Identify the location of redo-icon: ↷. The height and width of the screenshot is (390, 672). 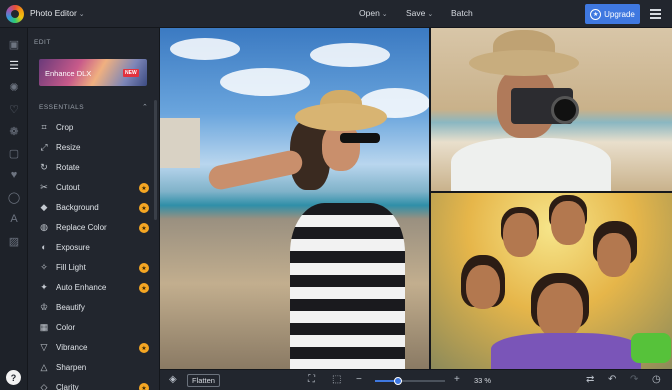
(634, 379).